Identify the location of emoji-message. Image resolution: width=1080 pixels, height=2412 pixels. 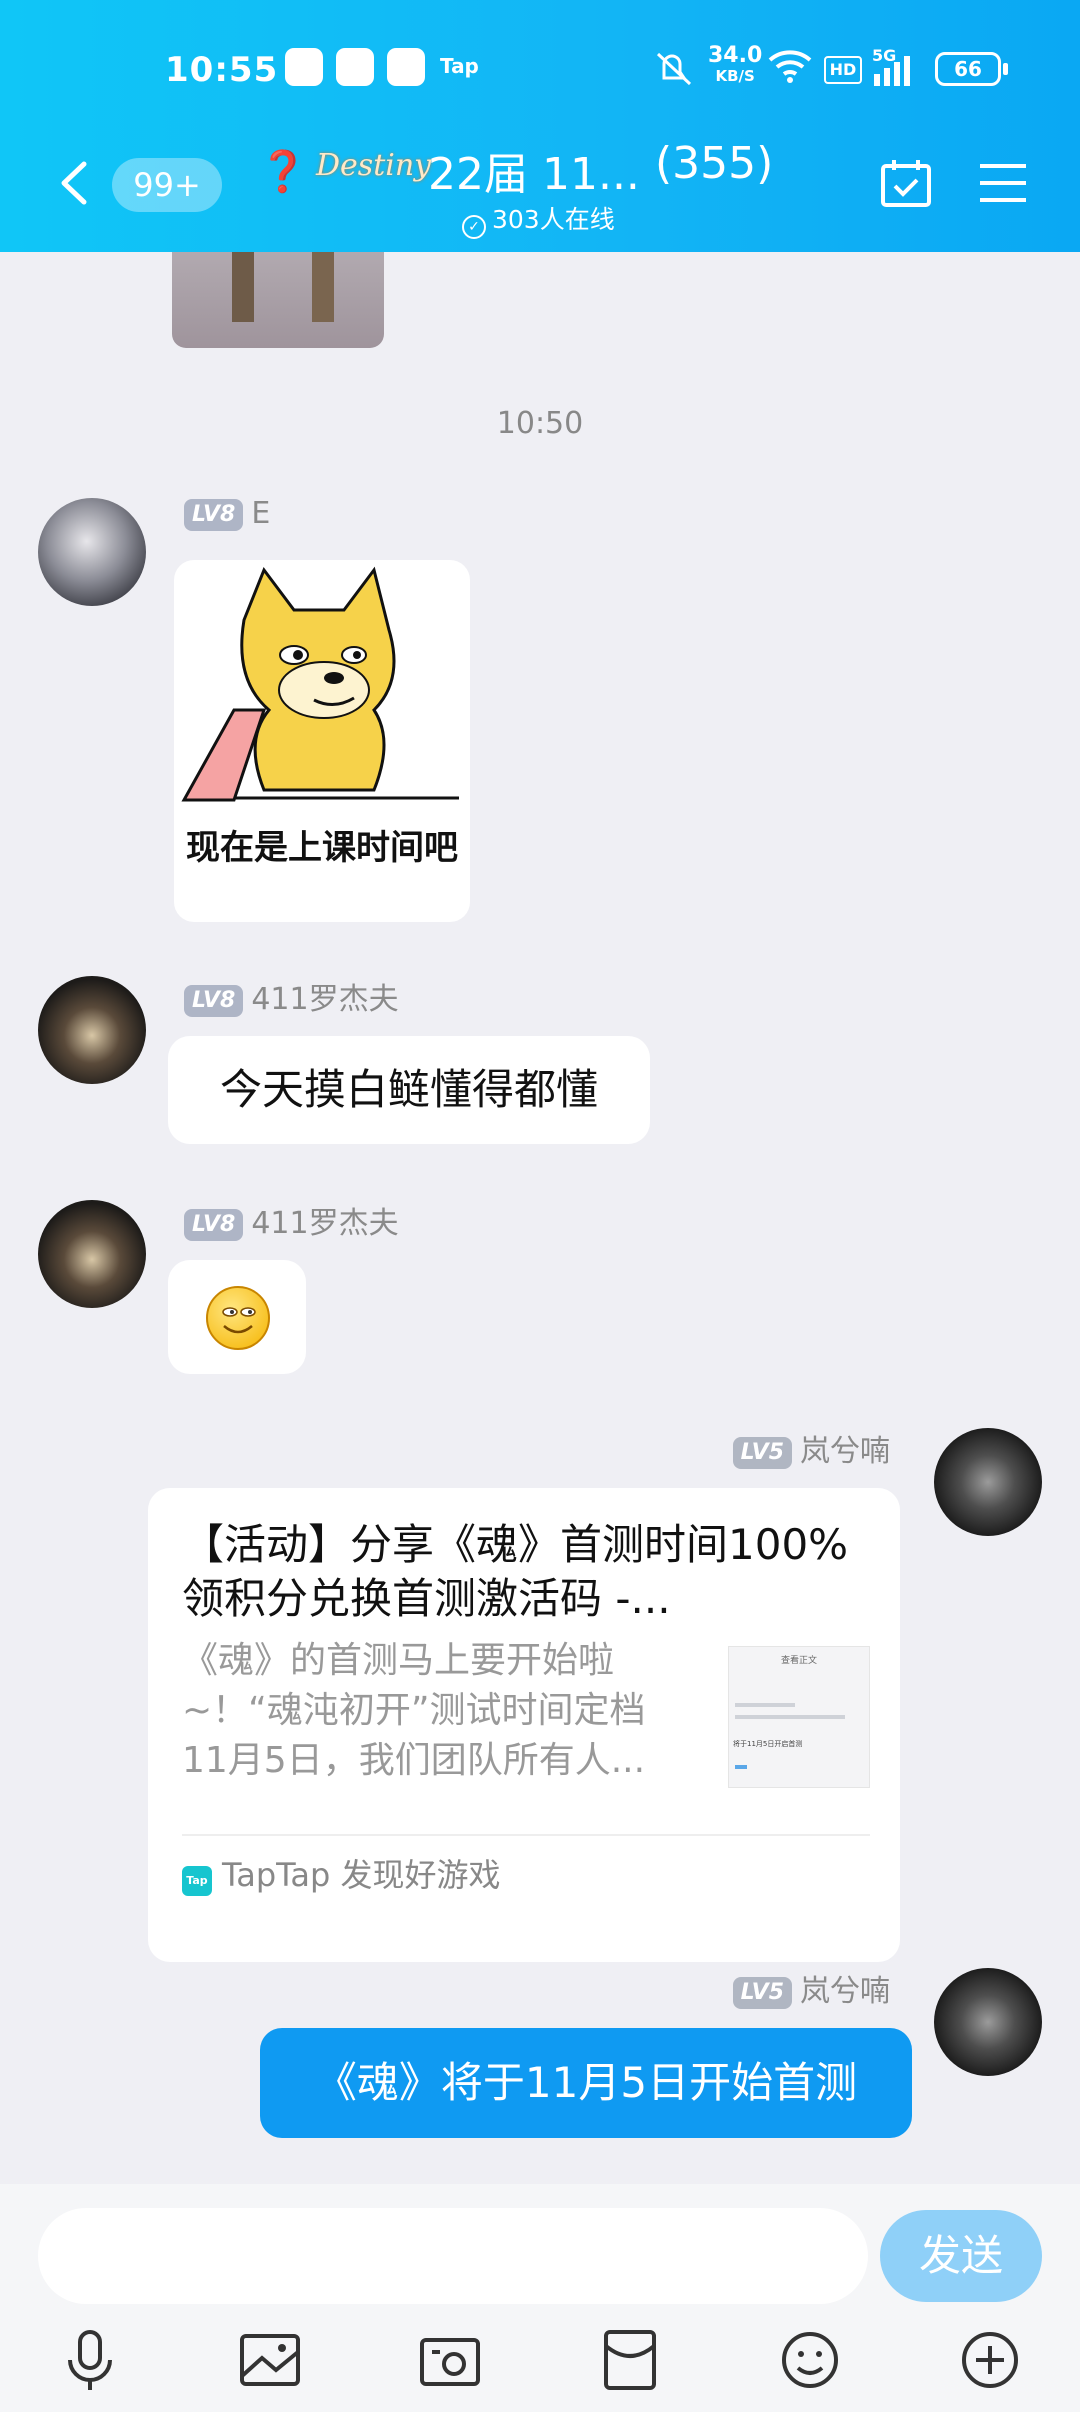
(237, 1317).